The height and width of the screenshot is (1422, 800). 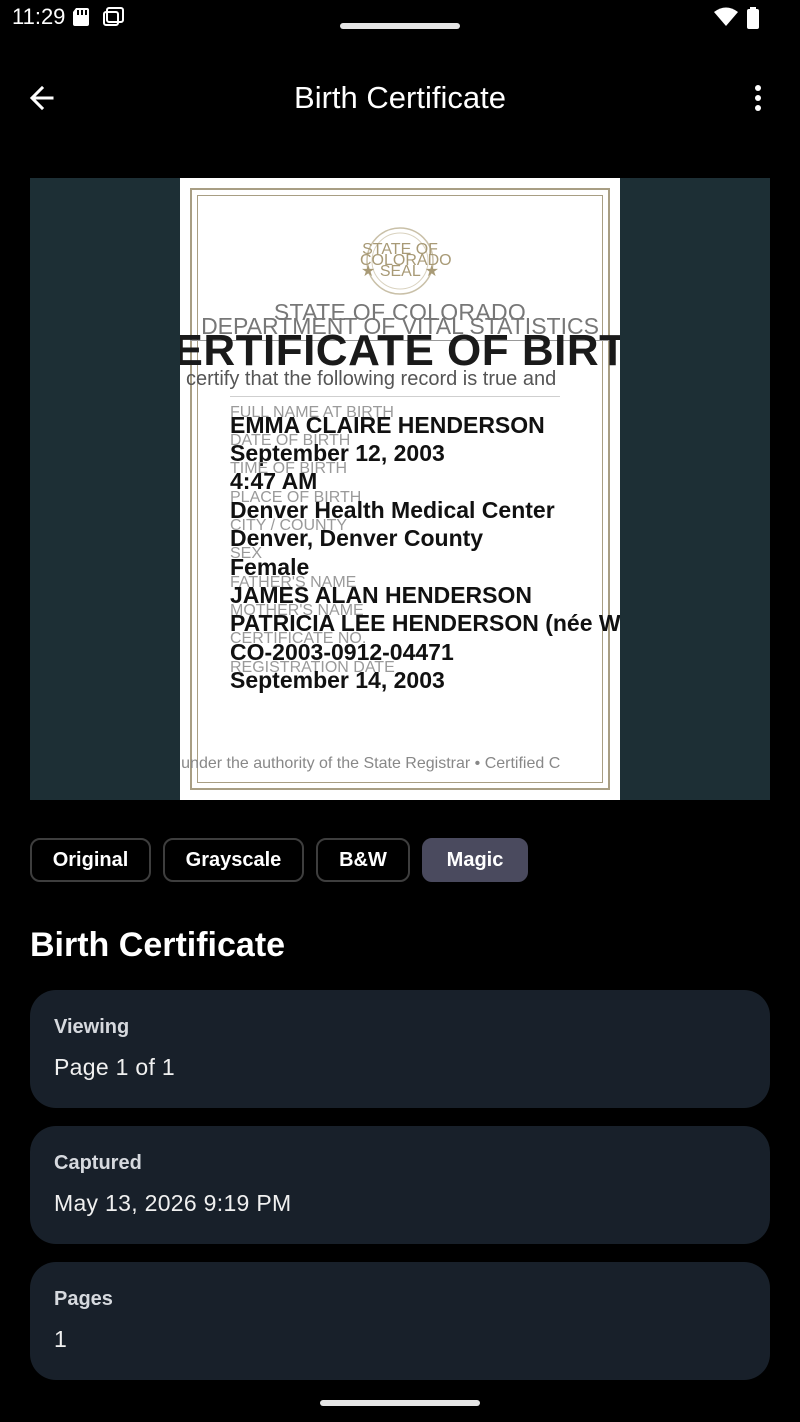 What do you see at coordinates (400, 20) in the screenshot?
I see `status-bar: 11:29` at bounding box center [400, 20].